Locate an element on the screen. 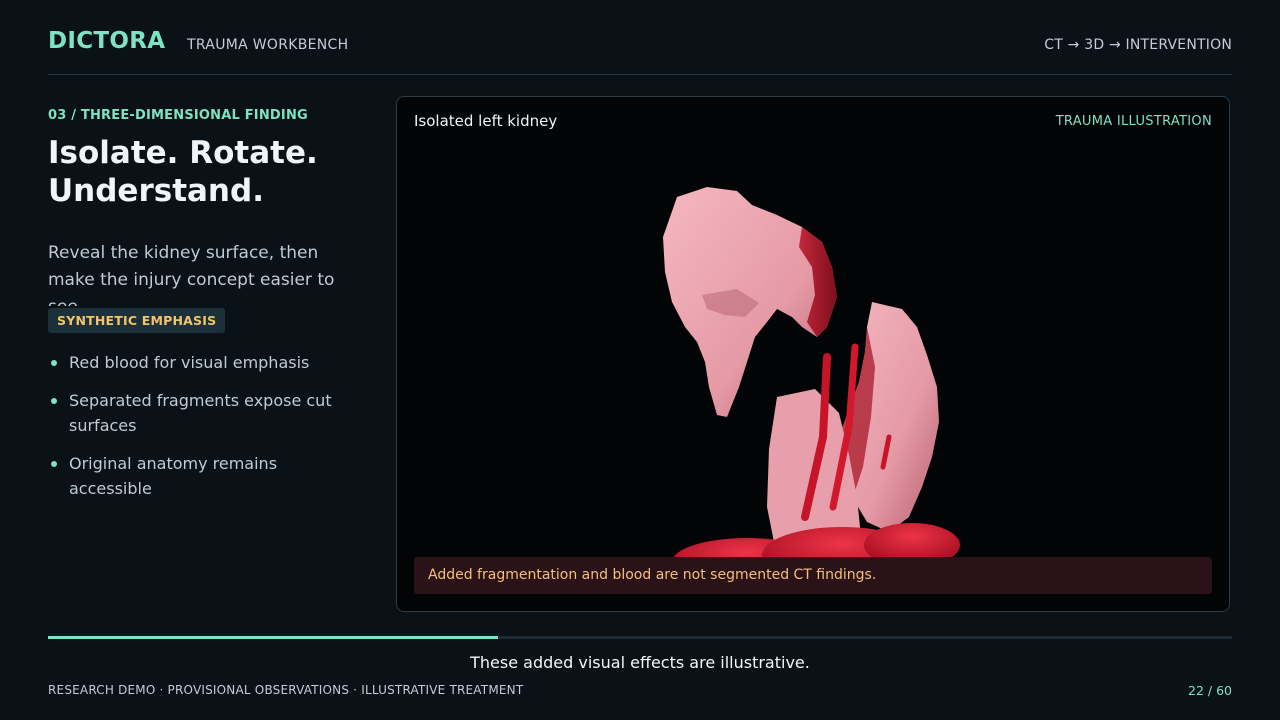  progress-bar is located at coordinates (640, 637).